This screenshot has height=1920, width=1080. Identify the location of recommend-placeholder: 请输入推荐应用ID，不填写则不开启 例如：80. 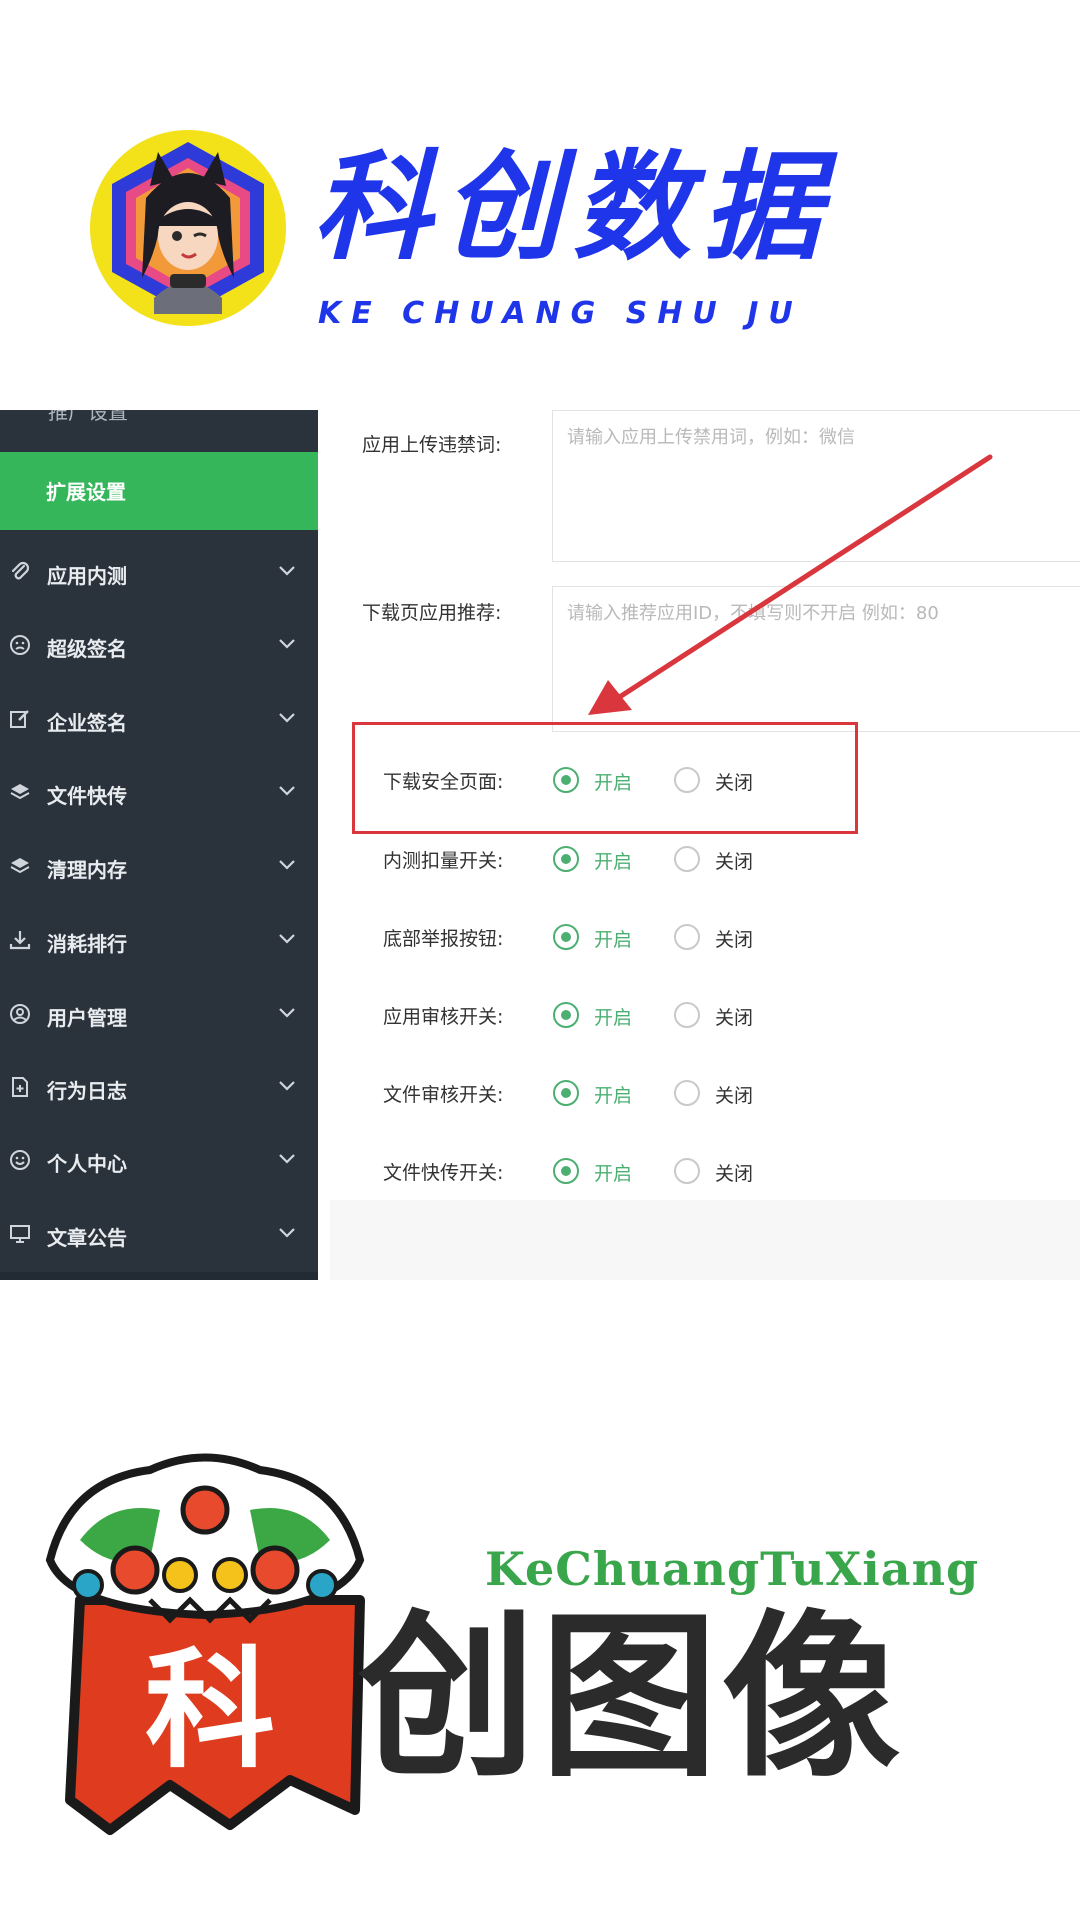
(753, 613).